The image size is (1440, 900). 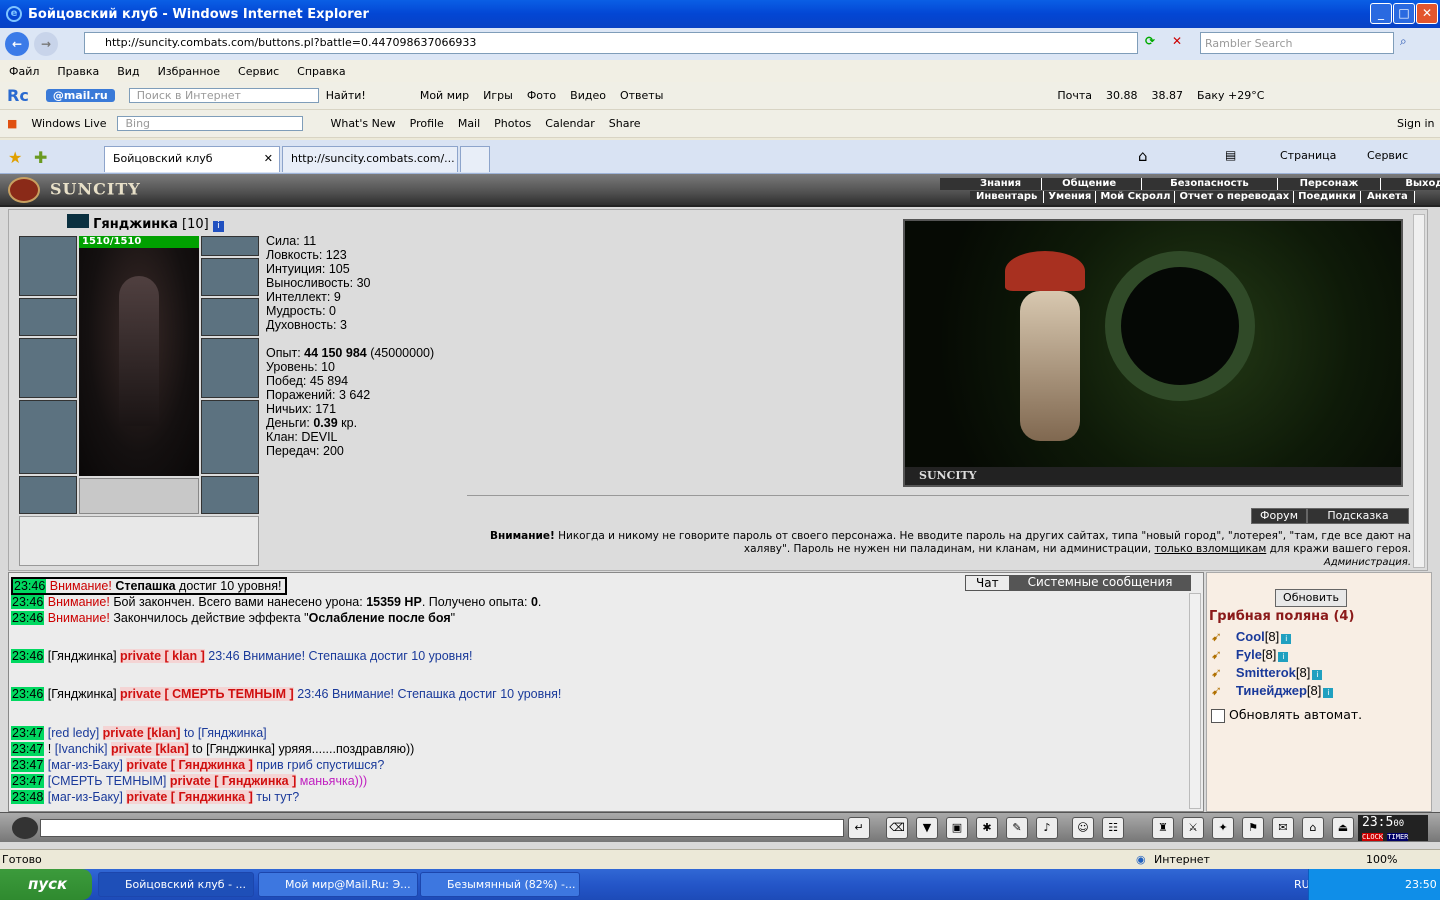 I want to click on tools-menu: Сервис, so click(x=1387, y=155).